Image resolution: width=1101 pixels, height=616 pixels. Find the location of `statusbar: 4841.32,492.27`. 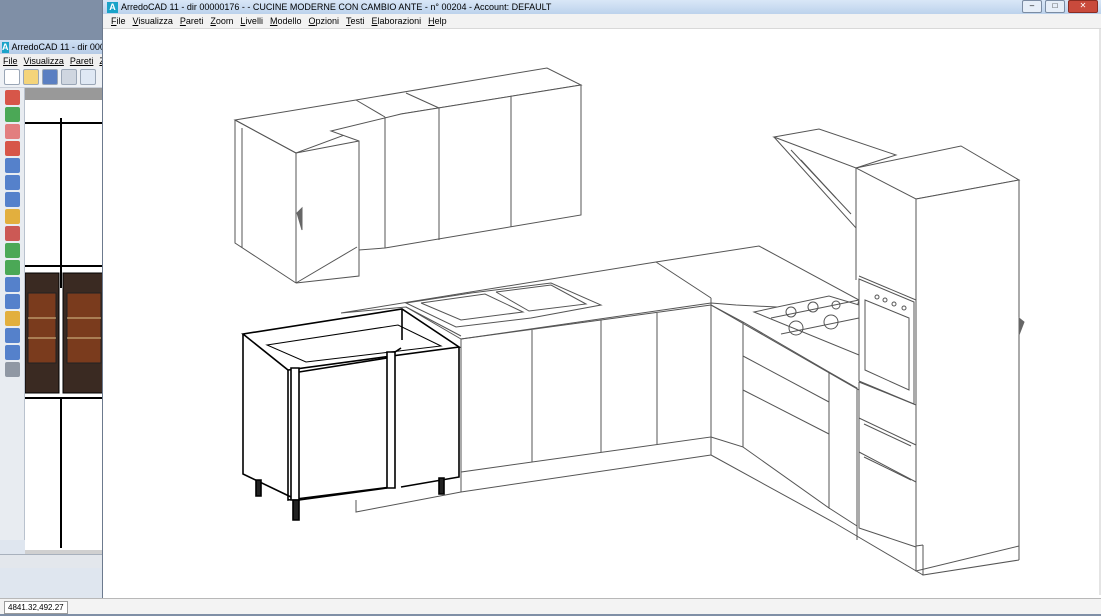

statusbar: 4841.32,492.27 is located at coordinates (550, 606).